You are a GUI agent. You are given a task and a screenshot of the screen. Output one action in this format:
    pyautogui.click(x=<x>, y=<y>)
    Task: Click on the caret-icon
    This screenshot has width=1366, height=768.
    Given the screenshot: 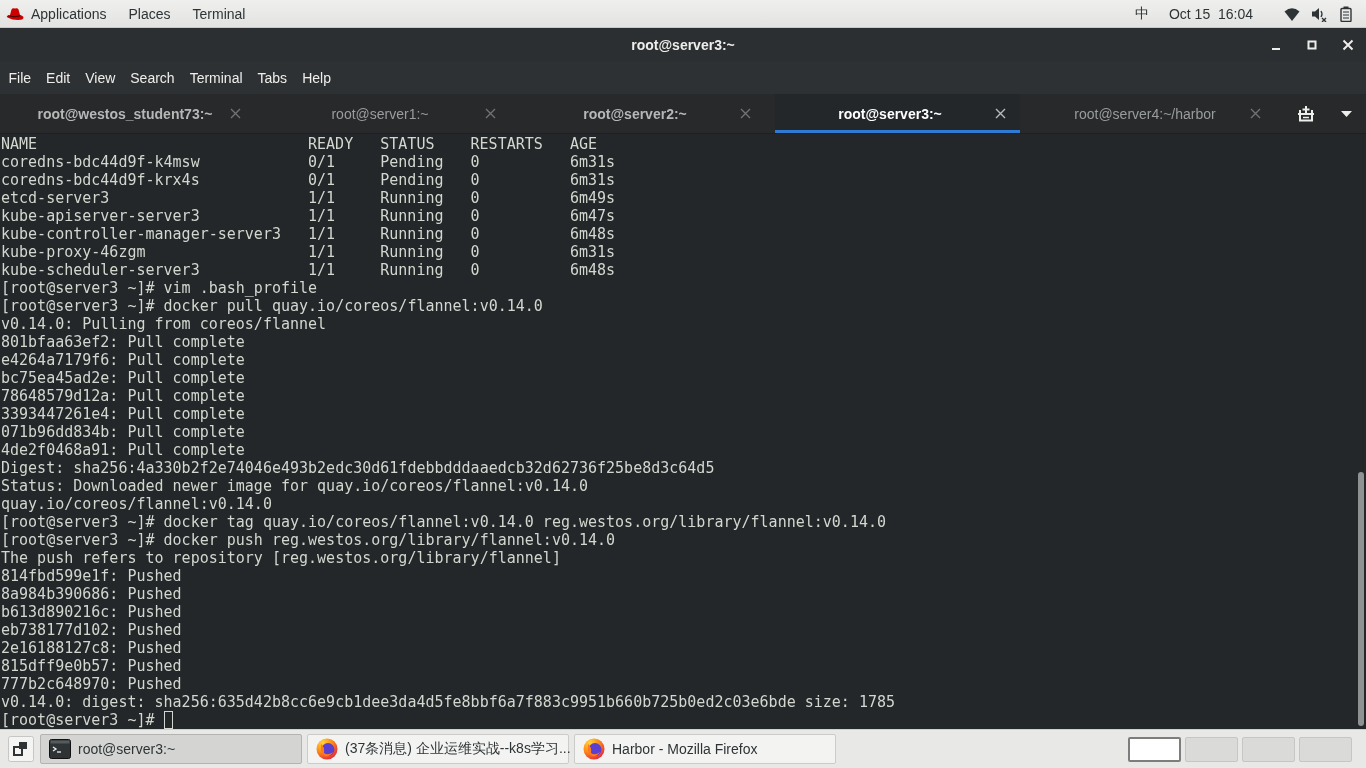 What is the action you would take?
    pyautogui.click(x=1346, y=113)
    